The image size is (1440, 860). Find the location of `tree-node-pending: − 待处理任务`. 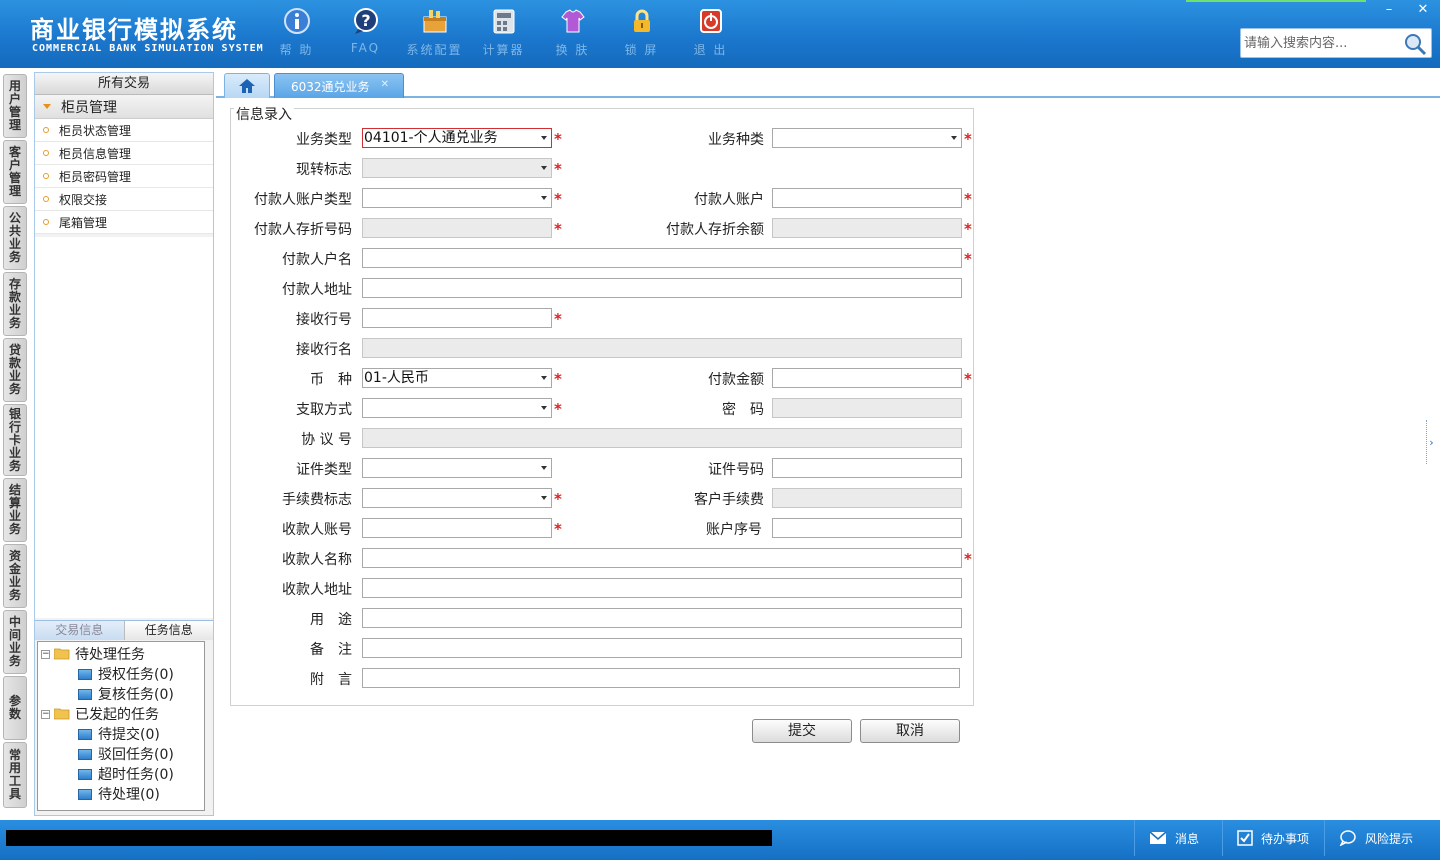

tree-node-pending: − 待处理任务 is located at coordinates (121, 654).